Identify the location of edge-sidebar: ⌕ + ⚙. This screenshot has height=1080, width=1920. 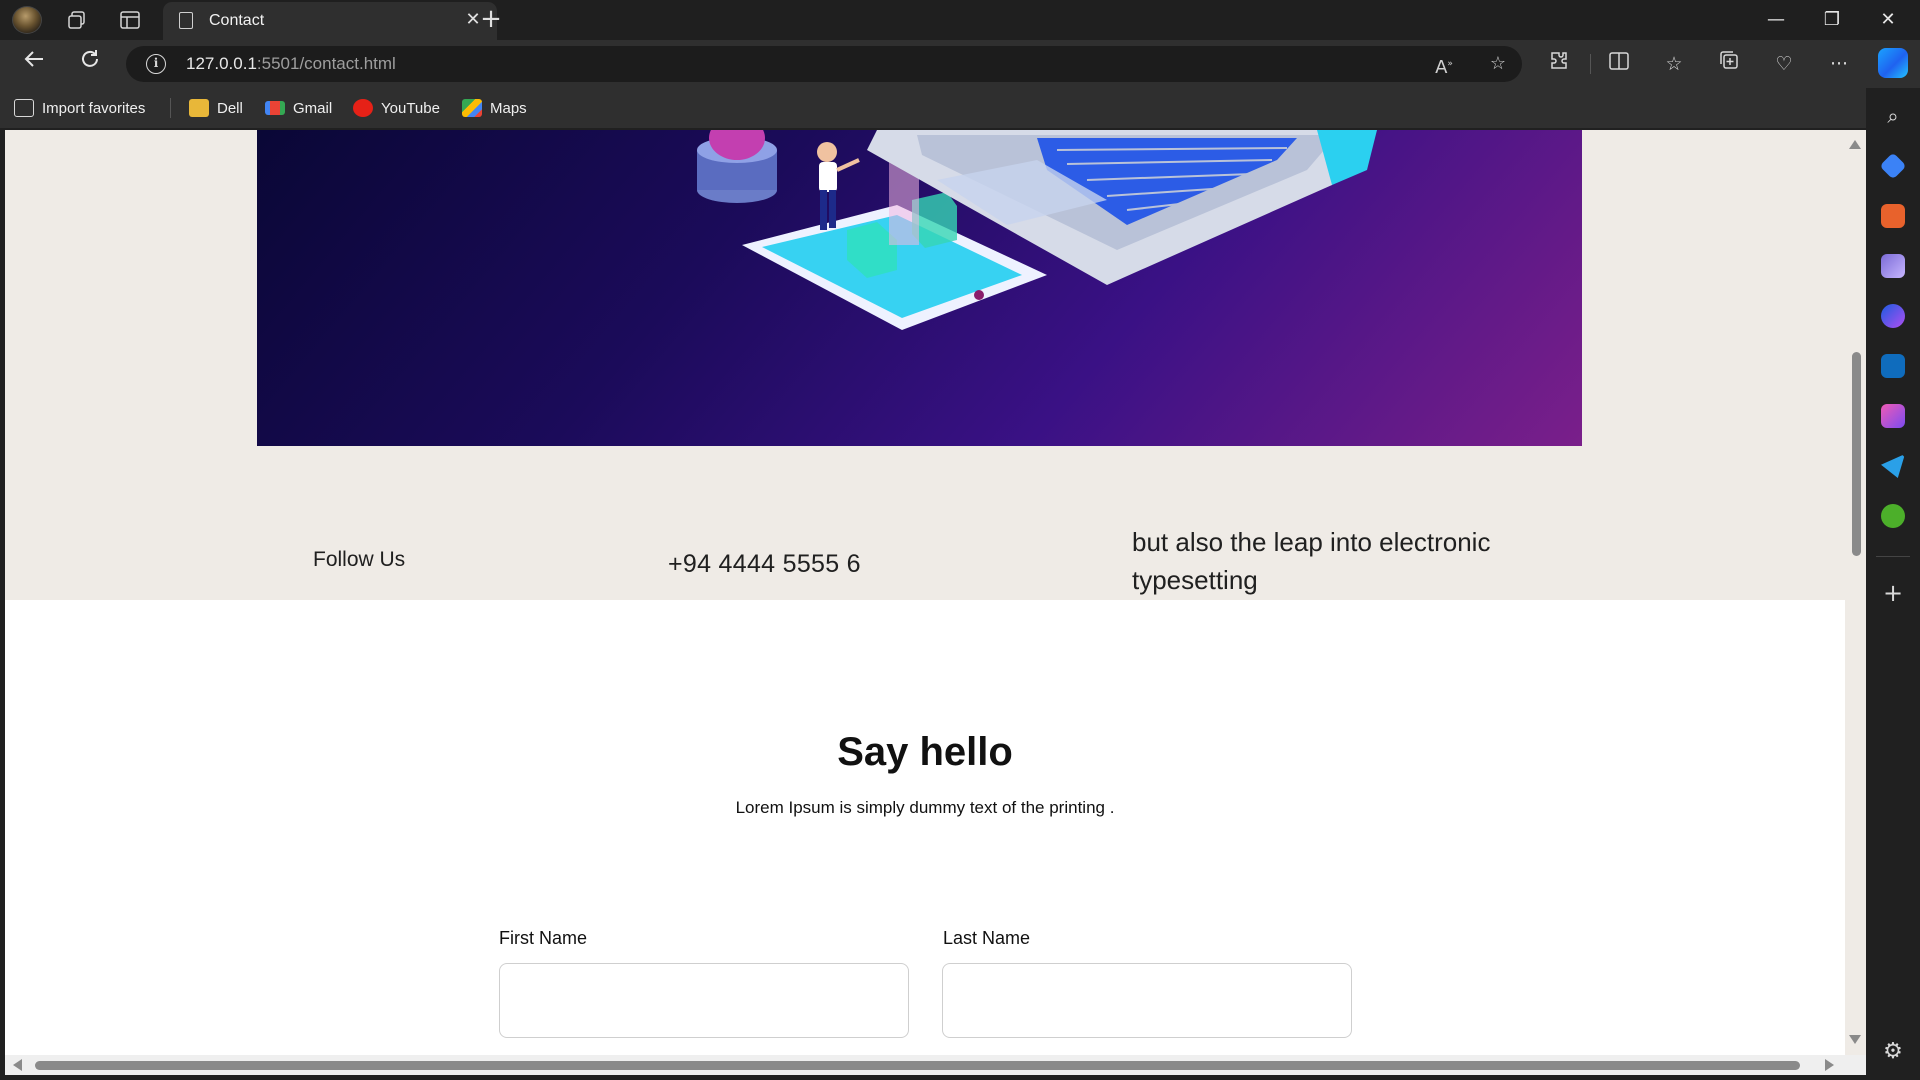
(1893, 584).